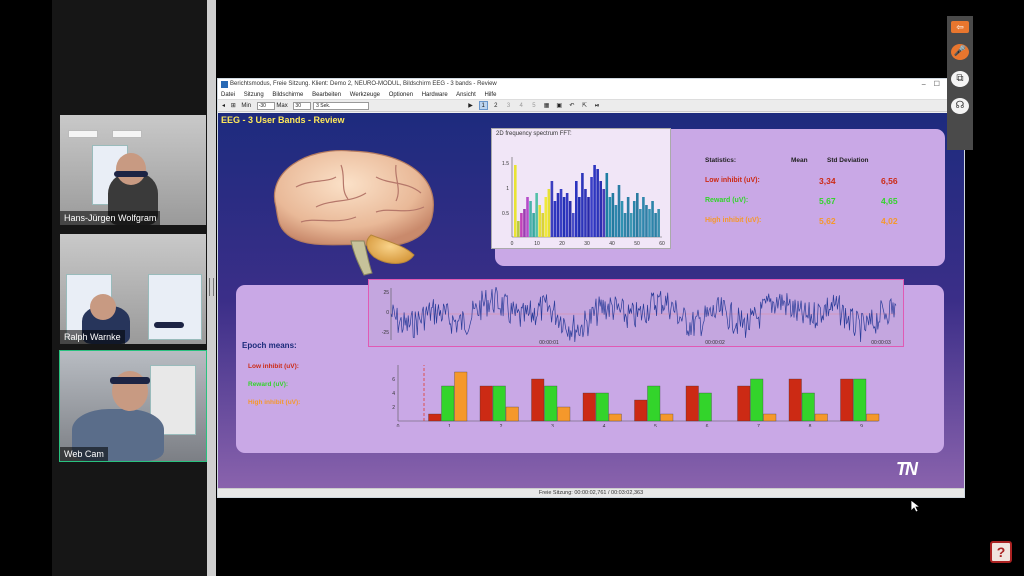 This screenshot has width=1024, height=576. What do you see at coordinates (302, 106) in the screenshot?
I see `max-field: 30` at bounding box center [302, 106].